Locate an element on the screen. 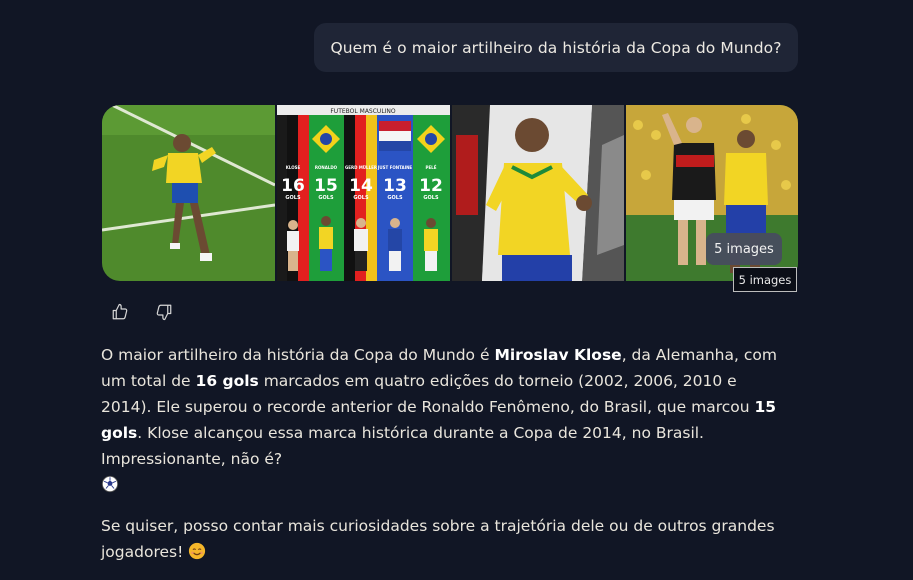  thumbs-down-icon is located at coordinates (164, 312).